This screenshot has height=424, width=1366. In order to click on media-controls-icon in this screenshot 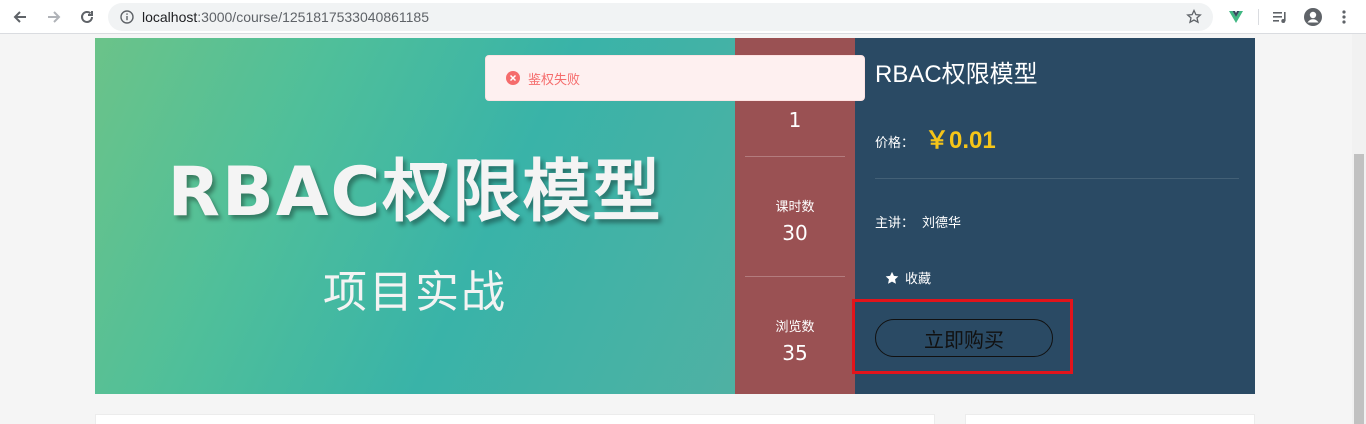, I will do `click(1280, 17)`.